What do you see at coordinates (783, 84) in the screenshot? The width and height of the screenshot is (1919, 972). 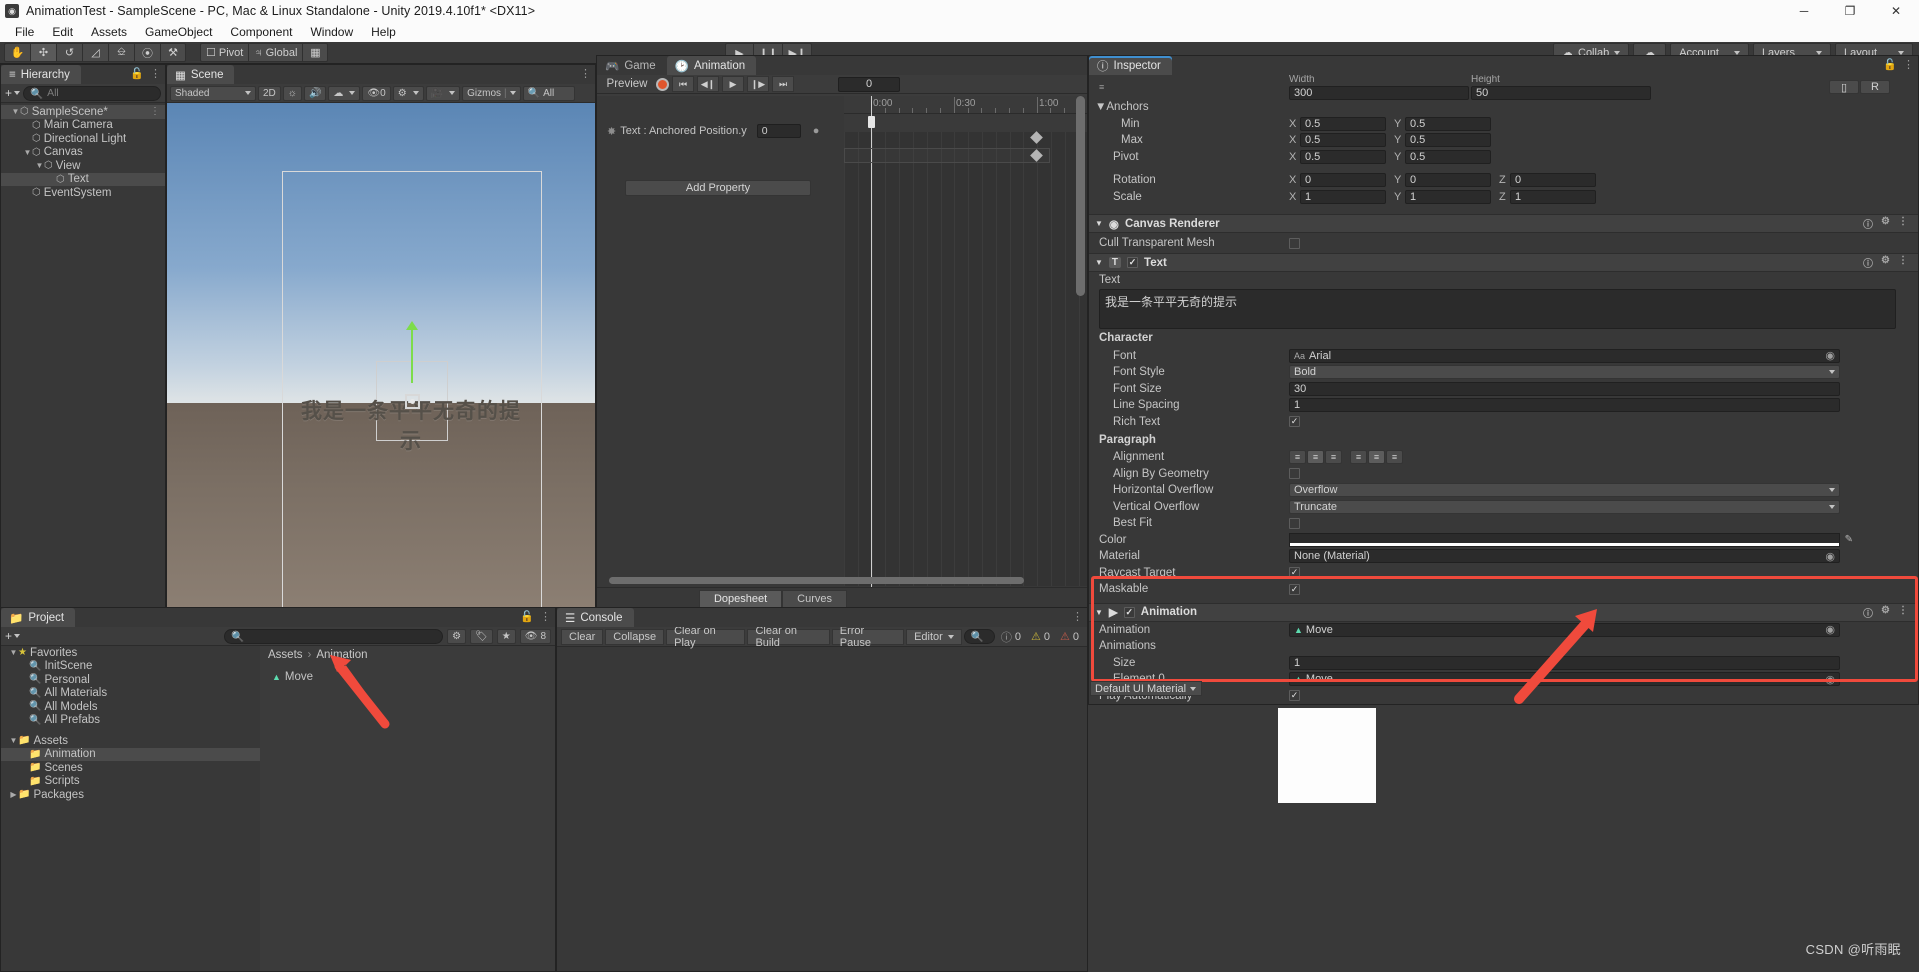 I see `last-frame-button: ⏭` at bounding box center [783, 84].